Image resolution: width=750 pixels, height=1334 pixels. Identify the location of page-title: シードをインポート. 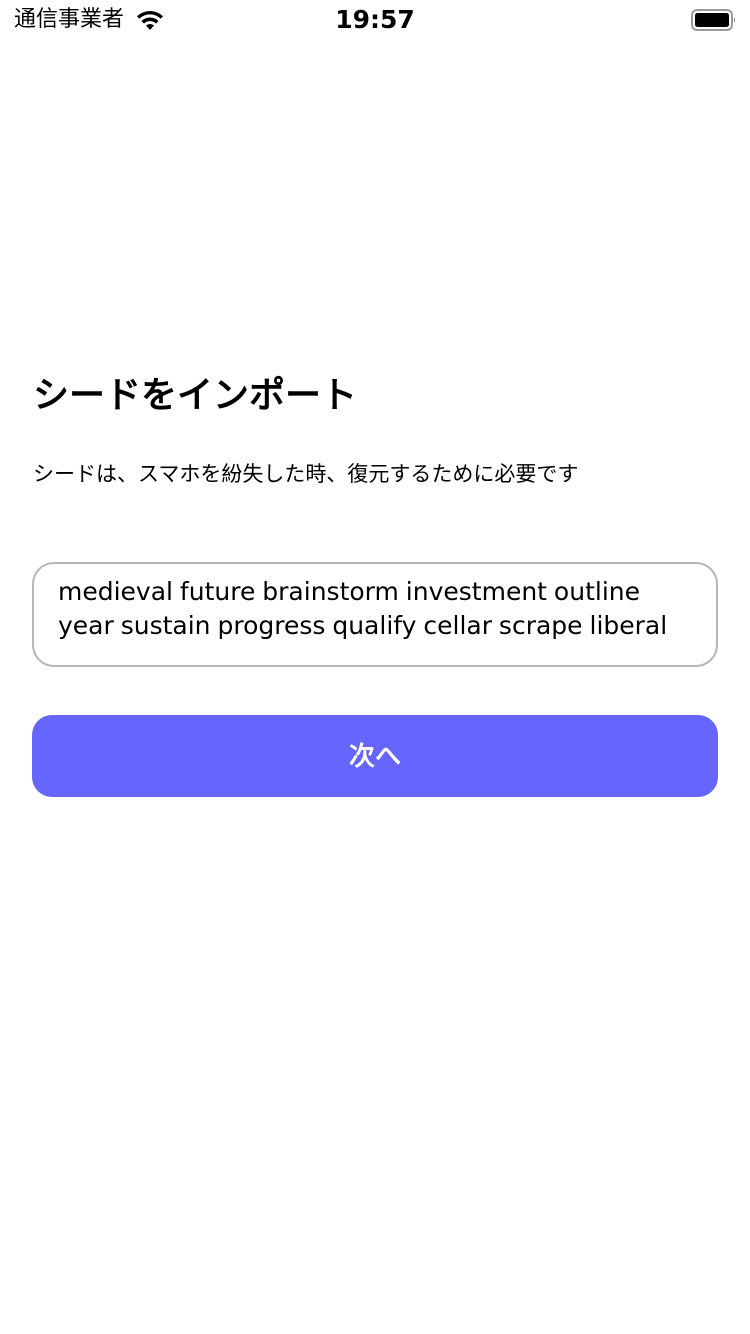
(195, 395).